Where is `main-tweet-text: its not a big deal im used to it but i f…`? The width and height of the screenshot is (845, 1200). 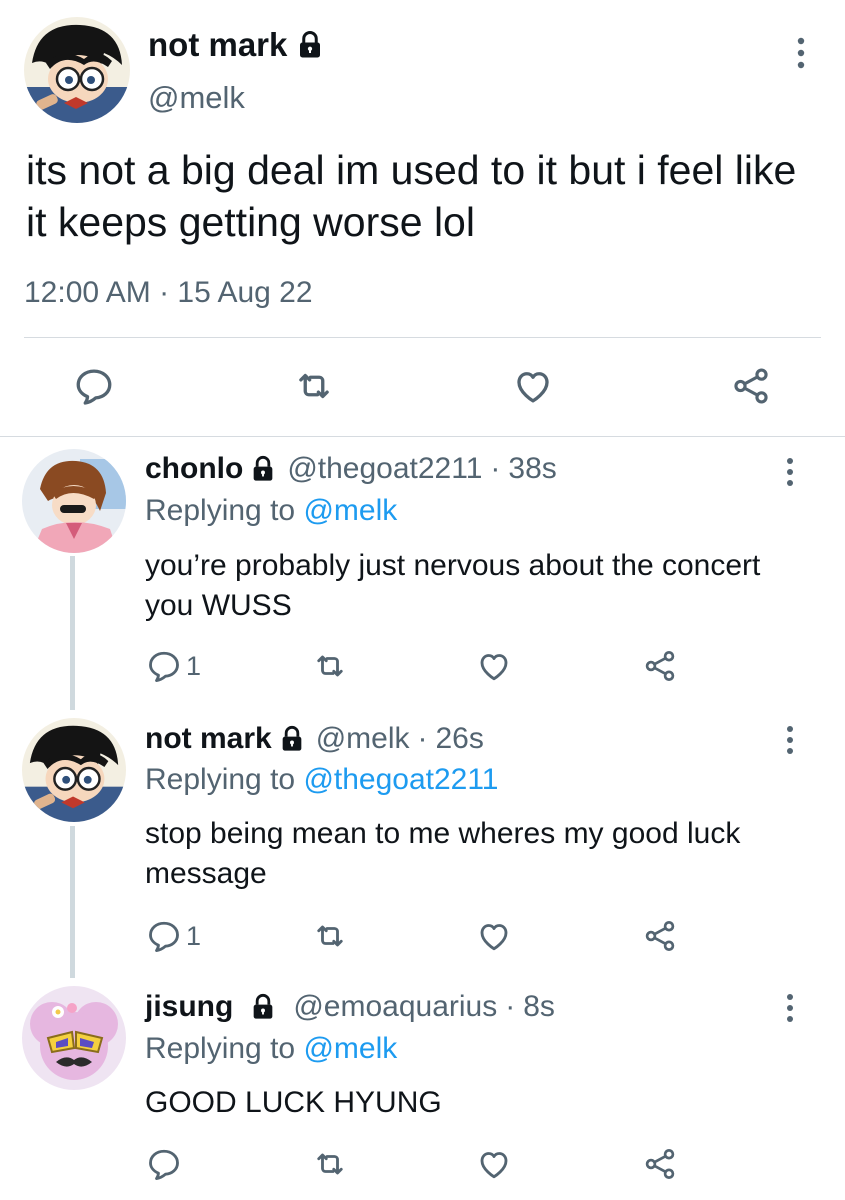 main-tweet-text: its not a big deal im used to it but i f… is located at coordinates (411, 196).